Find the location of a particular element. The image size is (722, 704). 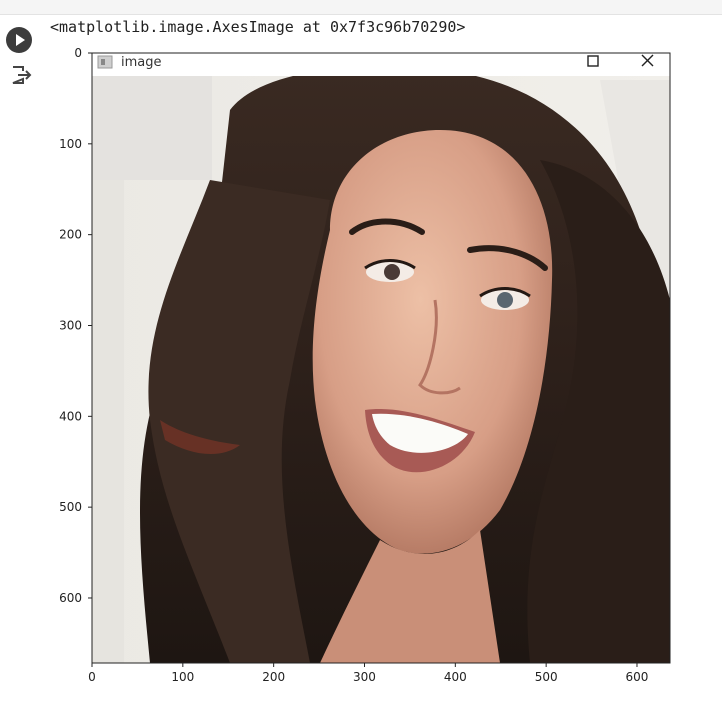

x-tick-label: 500 is located at coordinates (546, 677).